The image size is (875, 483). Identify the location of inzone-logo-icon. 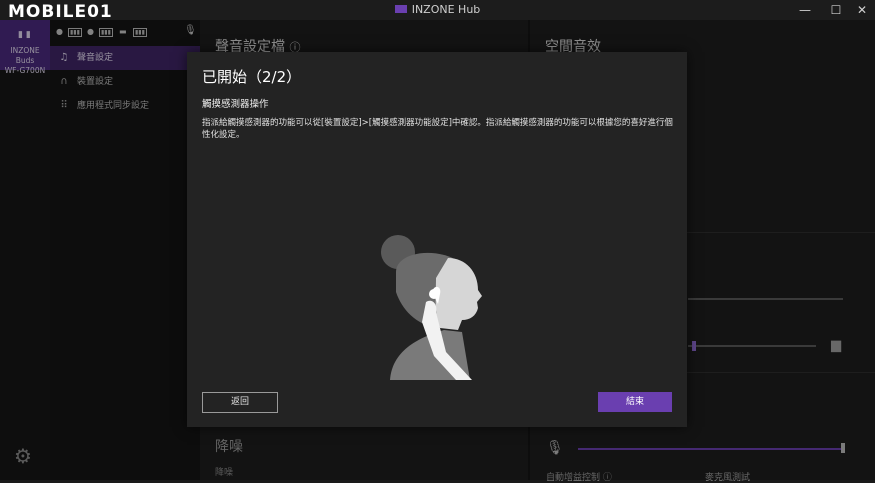
(400, 9).